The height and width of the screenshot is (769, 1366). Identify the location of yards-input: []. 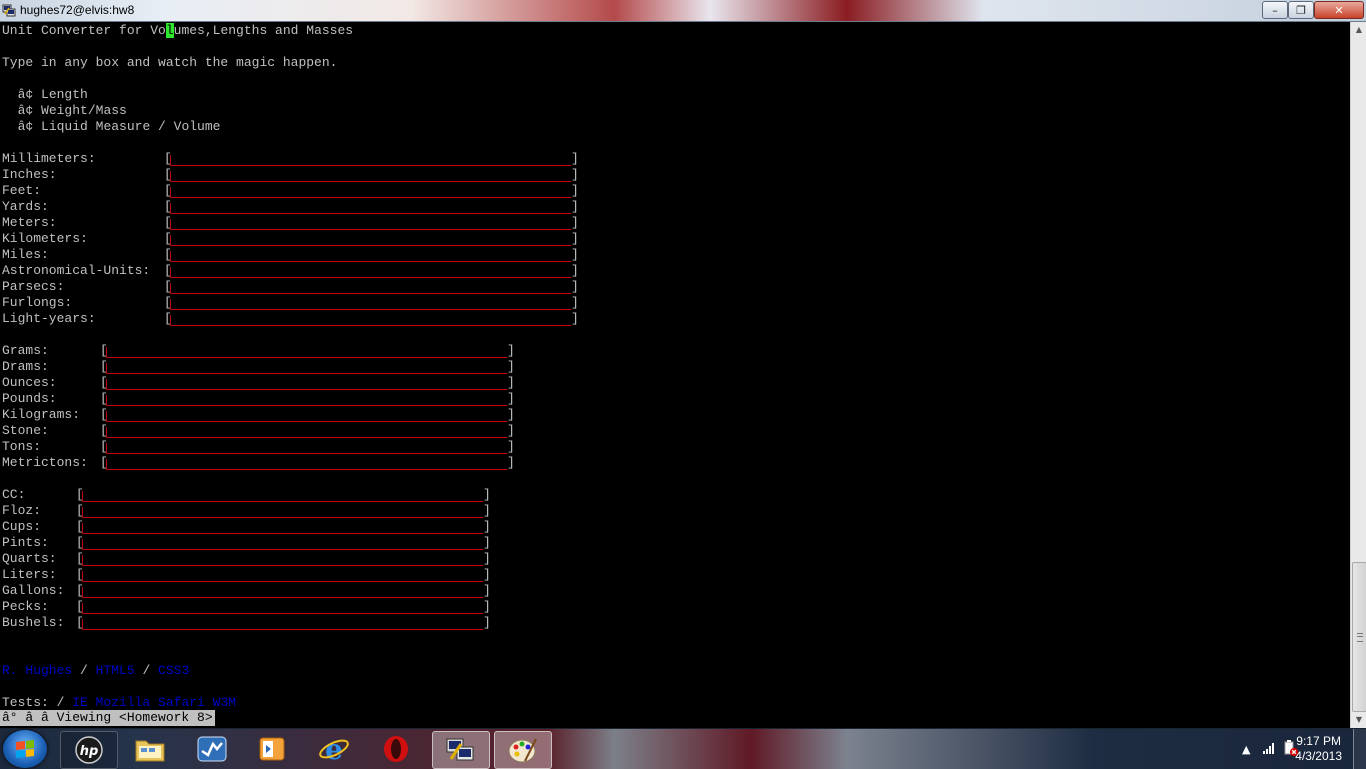
(371, 207).